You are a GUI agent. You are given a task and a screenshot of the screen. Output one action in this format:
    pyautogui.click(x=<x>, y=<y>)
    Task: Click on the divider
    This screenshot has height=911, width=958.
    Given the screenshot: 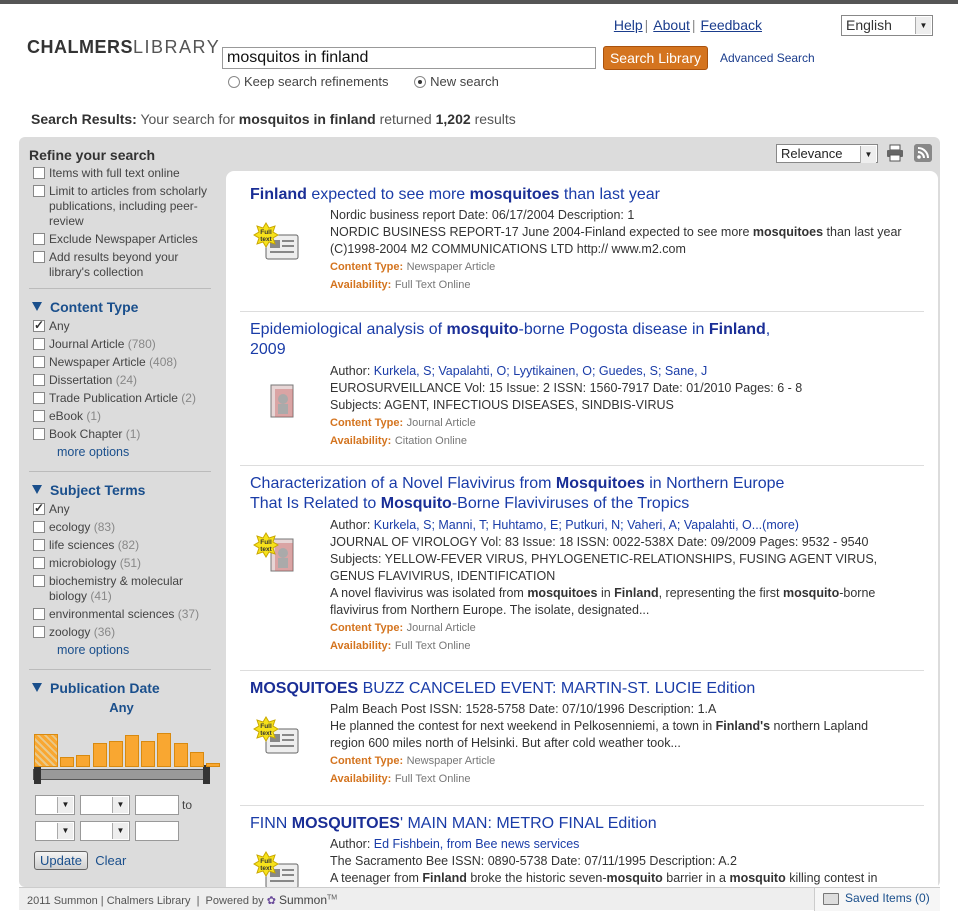 What is the action you would take?
    pyautogui.click(x=120, y=669)
    